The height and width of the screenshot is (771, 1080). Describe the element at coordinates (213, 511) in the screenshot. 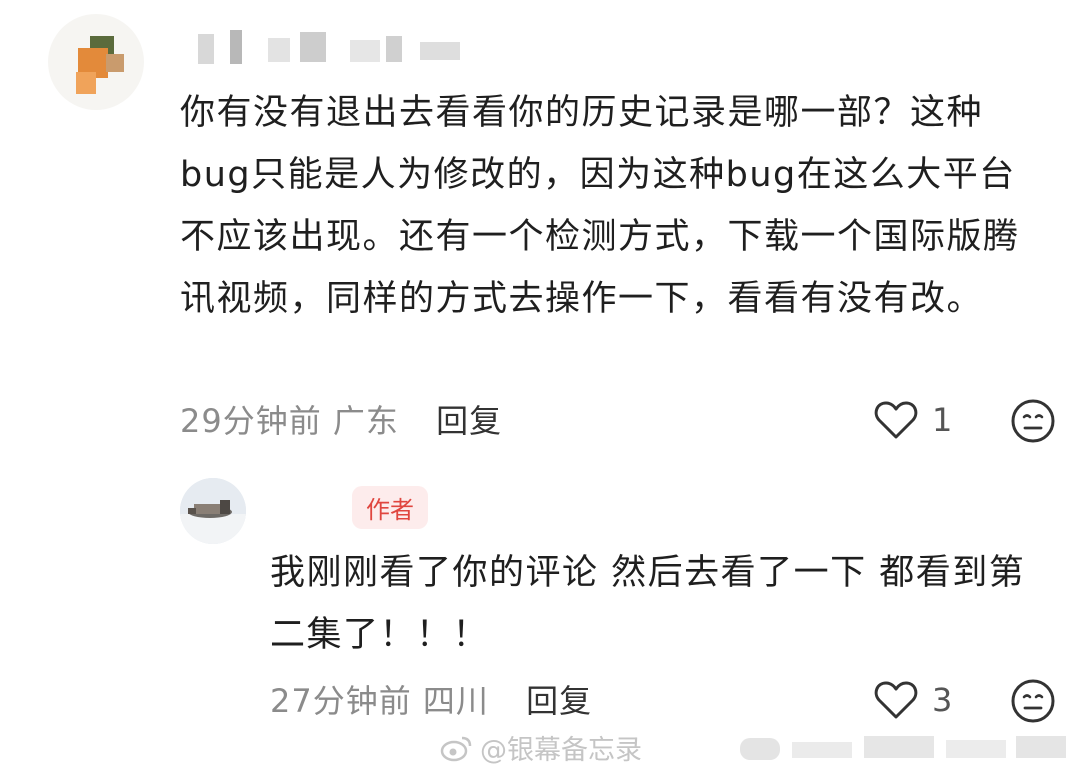

I see `reply-avatar` at that location.